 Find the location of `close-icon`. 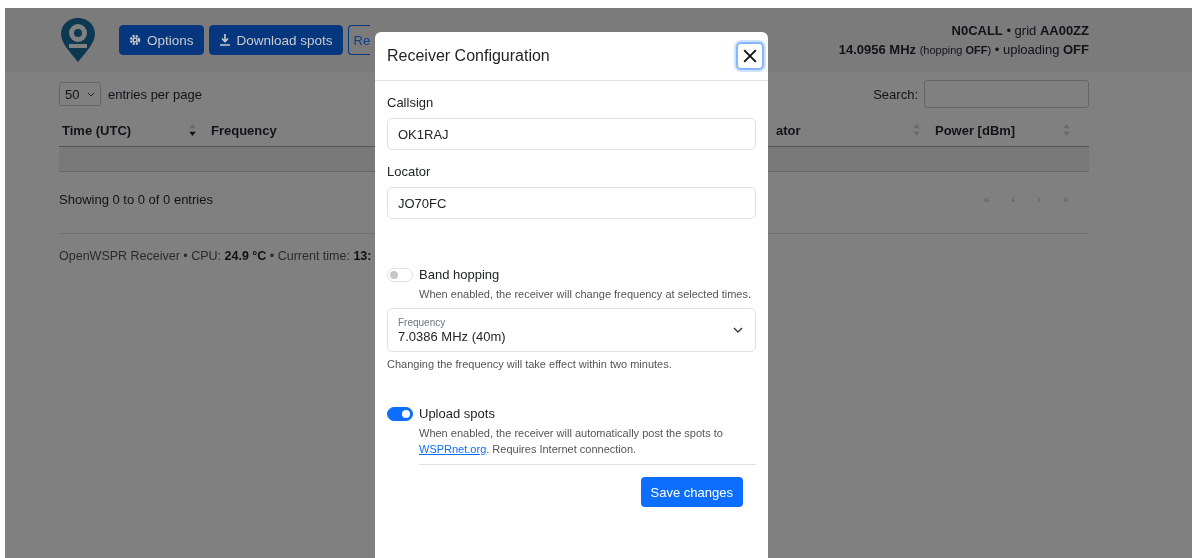

close-icon is located at coordinates (750, 56).